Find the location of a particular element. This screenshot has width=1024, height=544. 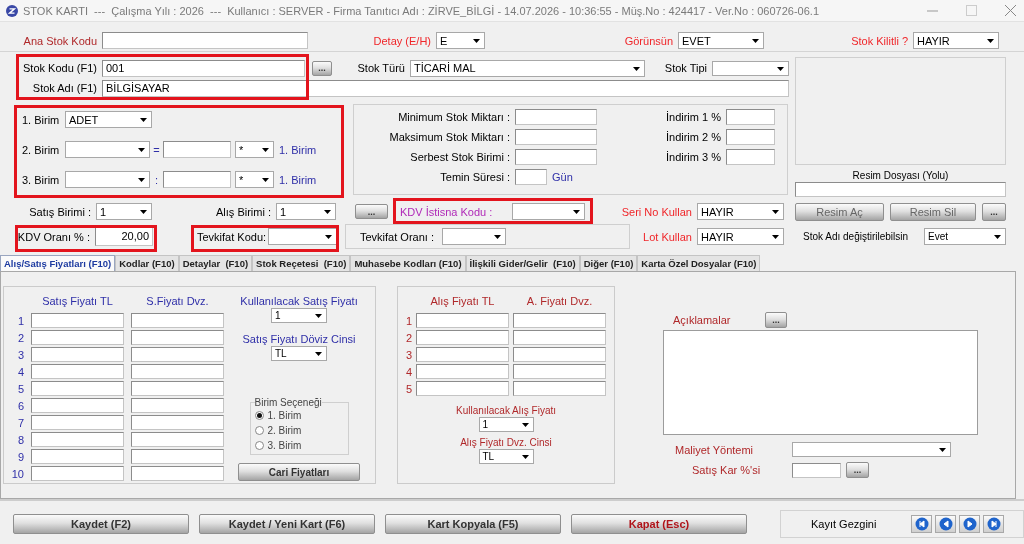

tab: Kodlar (F10) is located at coordinates (147, 263).